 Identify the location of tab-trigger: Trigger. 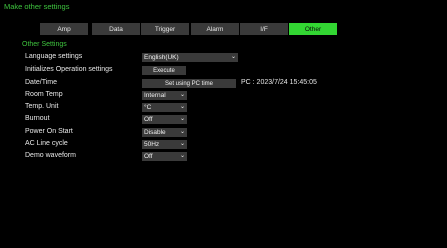
(165, 29).